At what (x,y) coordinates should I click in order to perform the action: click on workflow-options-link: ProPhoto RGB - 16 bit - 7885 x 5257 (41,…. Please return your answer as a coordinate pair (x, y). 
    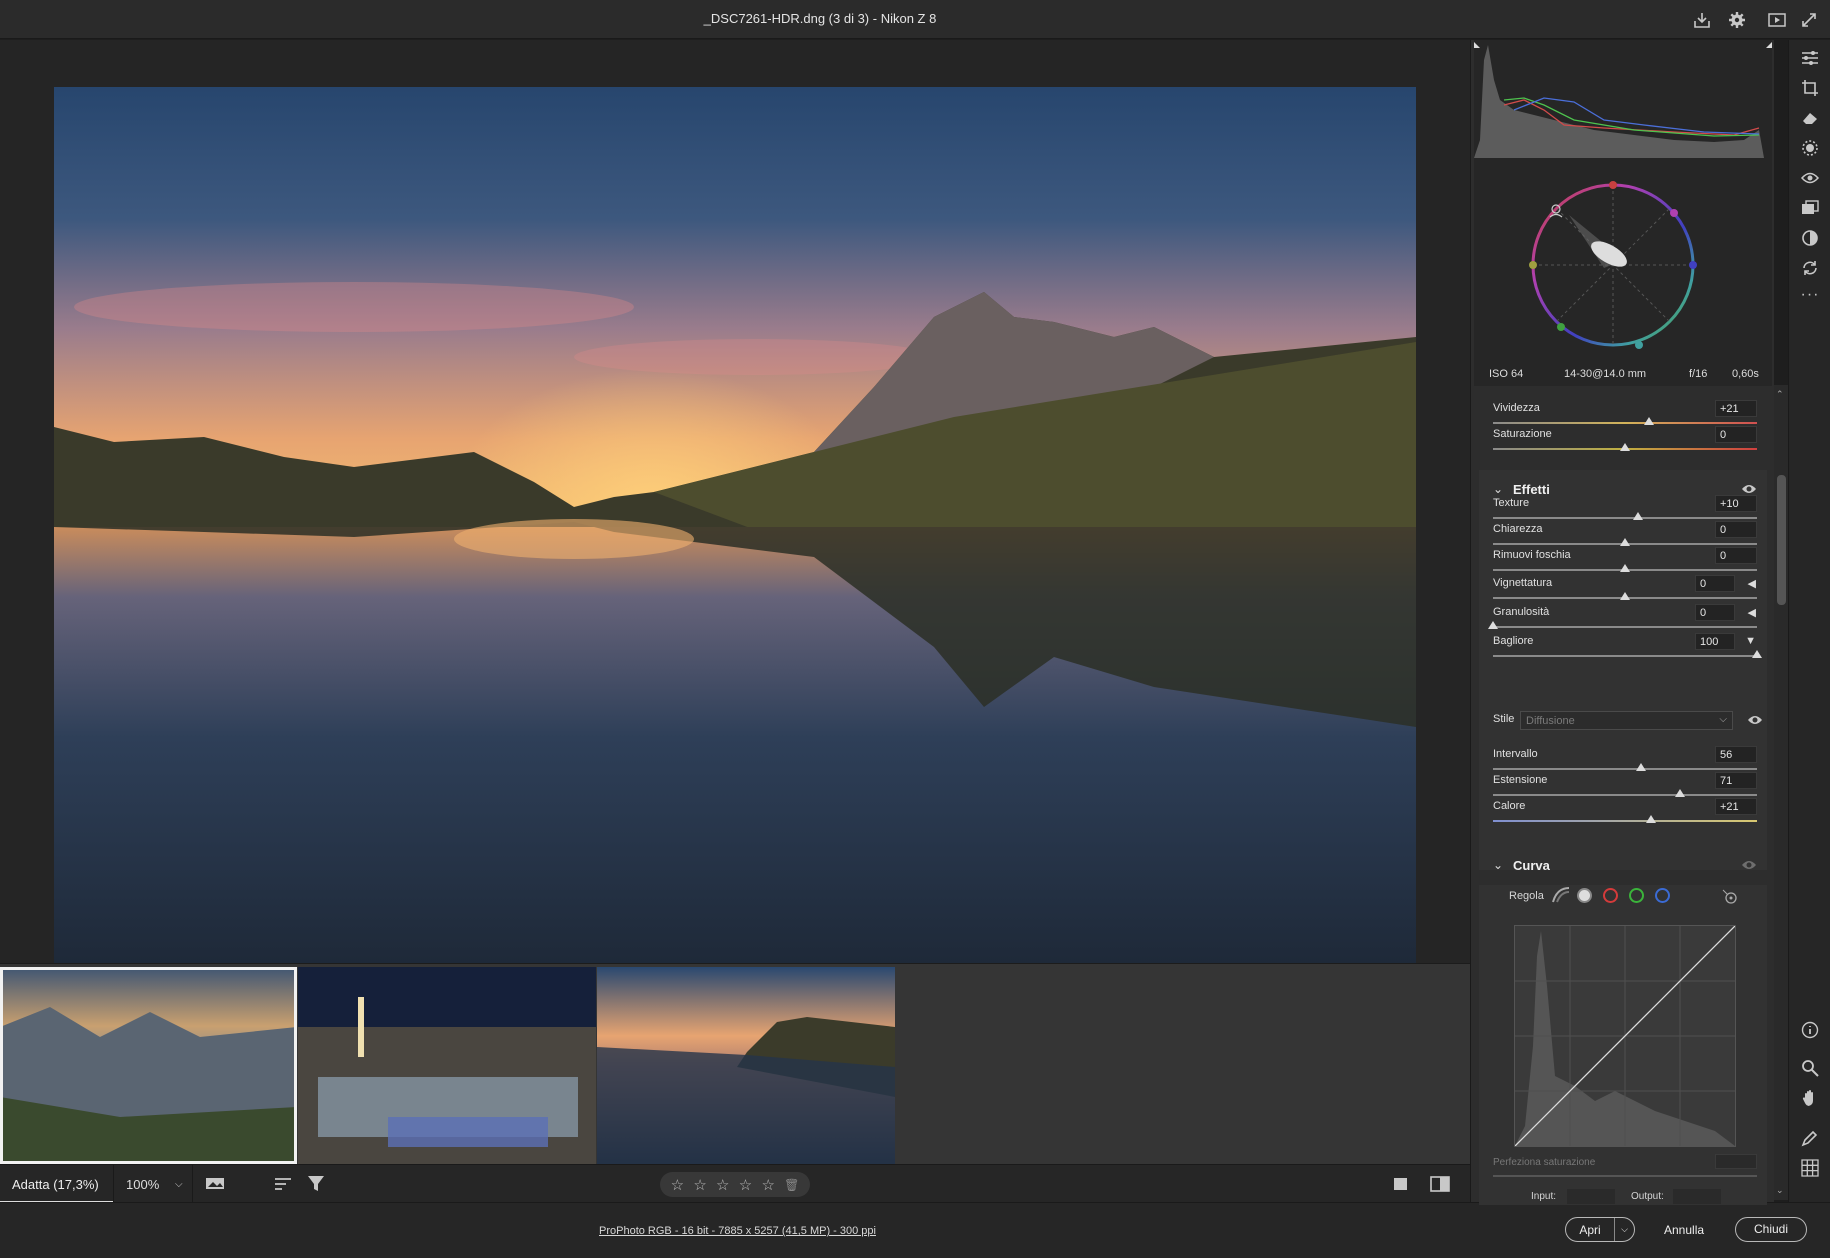
    Looking at the image, I should click on (737, 1231).